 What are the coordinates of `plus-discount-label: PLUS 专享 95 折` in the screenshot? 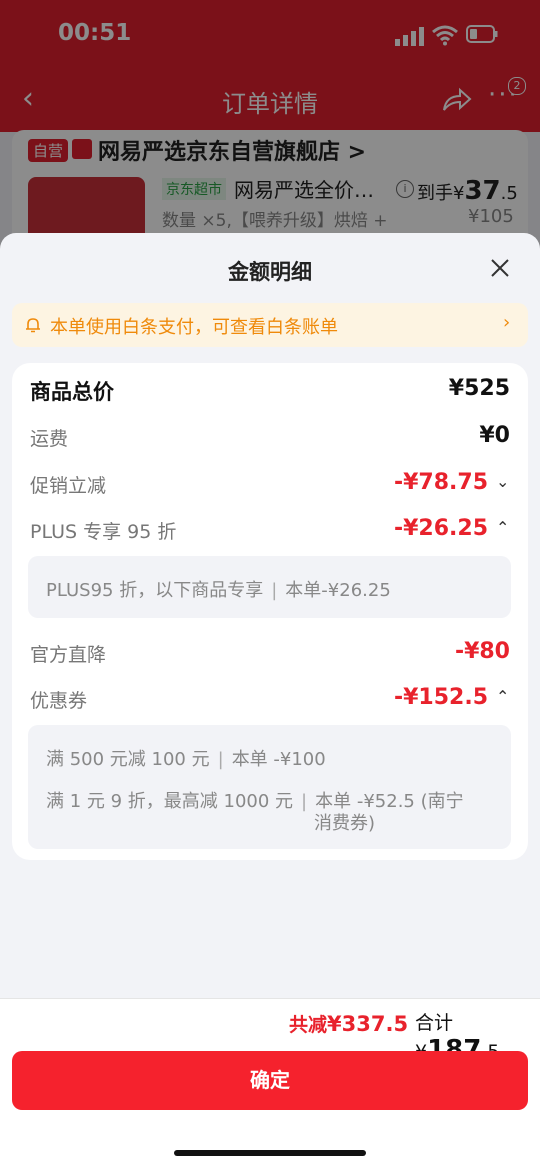 It's located at (103, 530).